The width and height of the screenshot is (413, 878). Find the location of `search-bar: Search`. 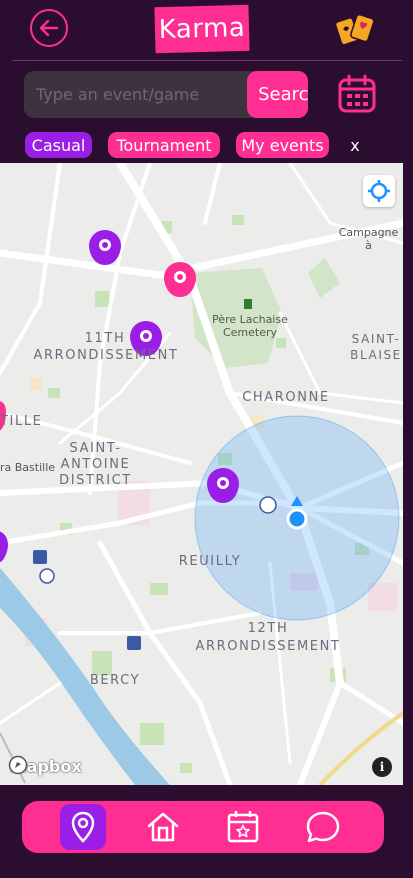

search-bar: Search is located at coordinates (166, 94).